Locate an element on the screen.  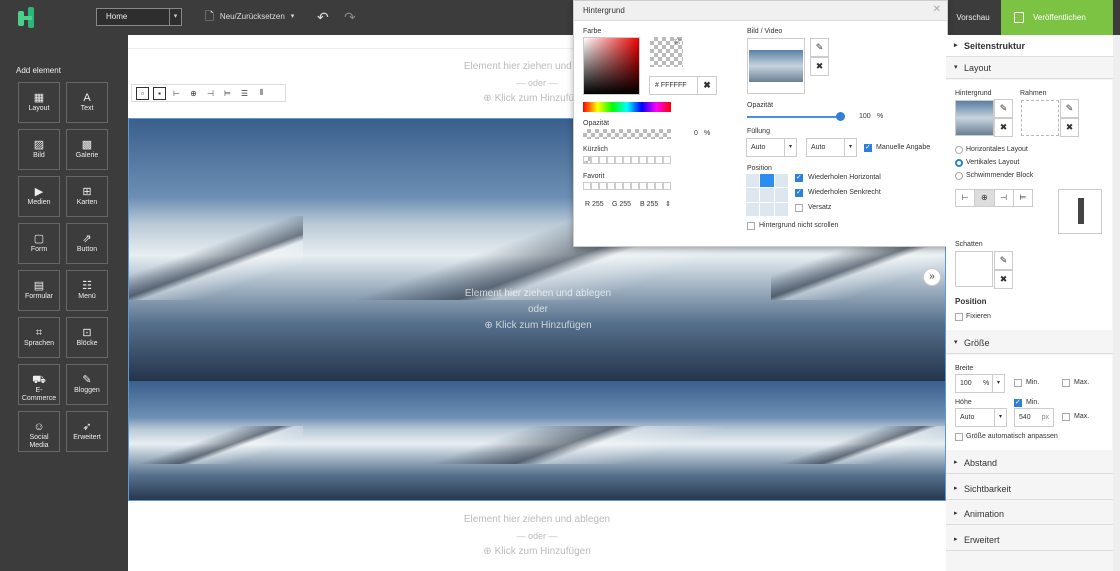
image-thumbnail is located at coordinates (776, 66).